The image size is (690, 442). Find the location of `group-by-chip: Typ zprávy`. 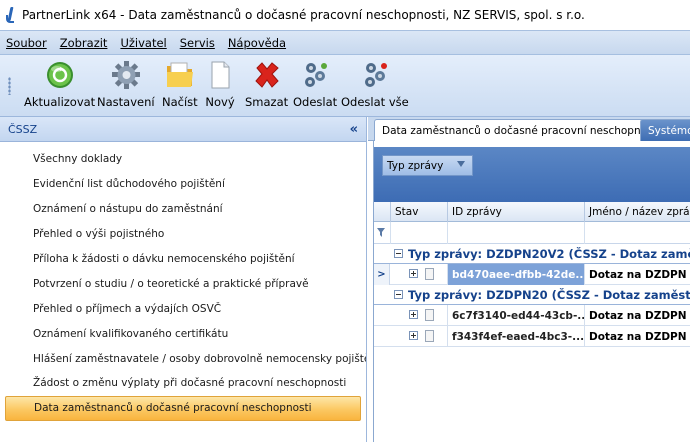

group-by-chip: Typ zprávy is located at coordinates (427, 165).